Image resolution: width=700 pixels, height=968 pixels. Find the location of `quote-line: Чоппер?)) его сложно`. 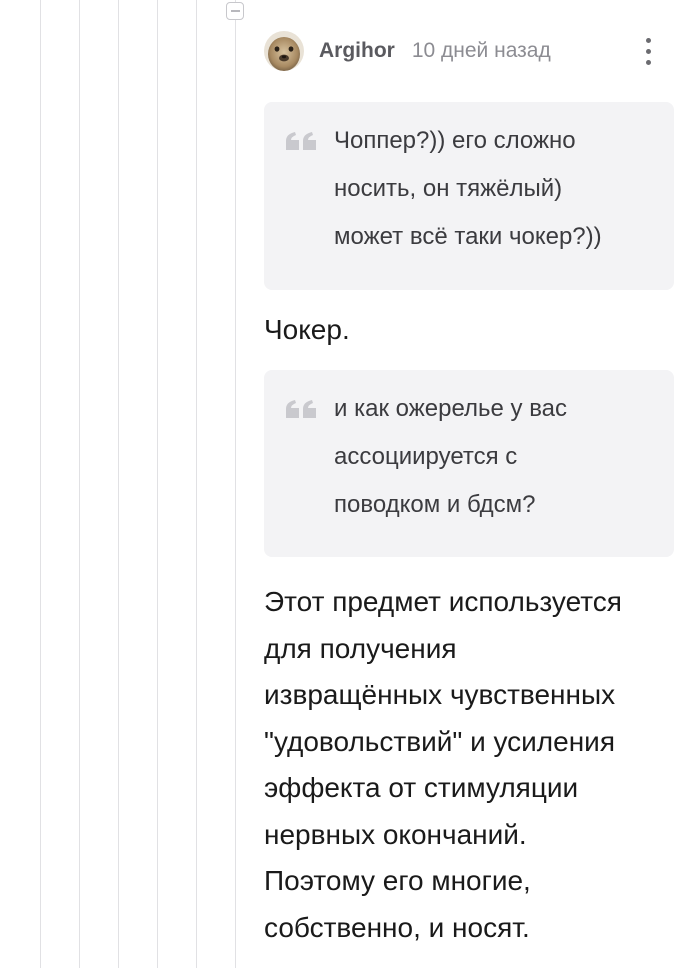

quote-line: Чоппер?)) его сложно is located at coordinates (455, 140).